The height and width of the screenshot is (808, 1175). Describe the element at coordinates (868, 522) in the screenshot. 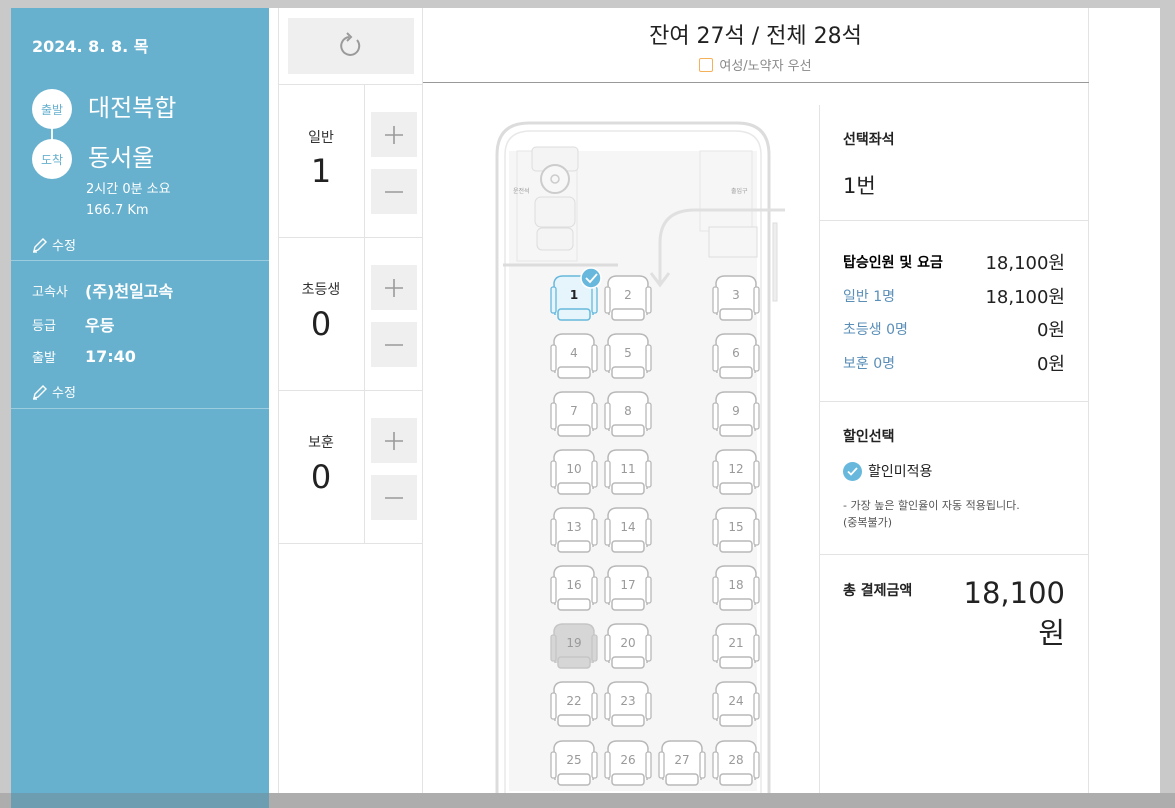

I see `discount-note-line: (중복불가)` at that location.